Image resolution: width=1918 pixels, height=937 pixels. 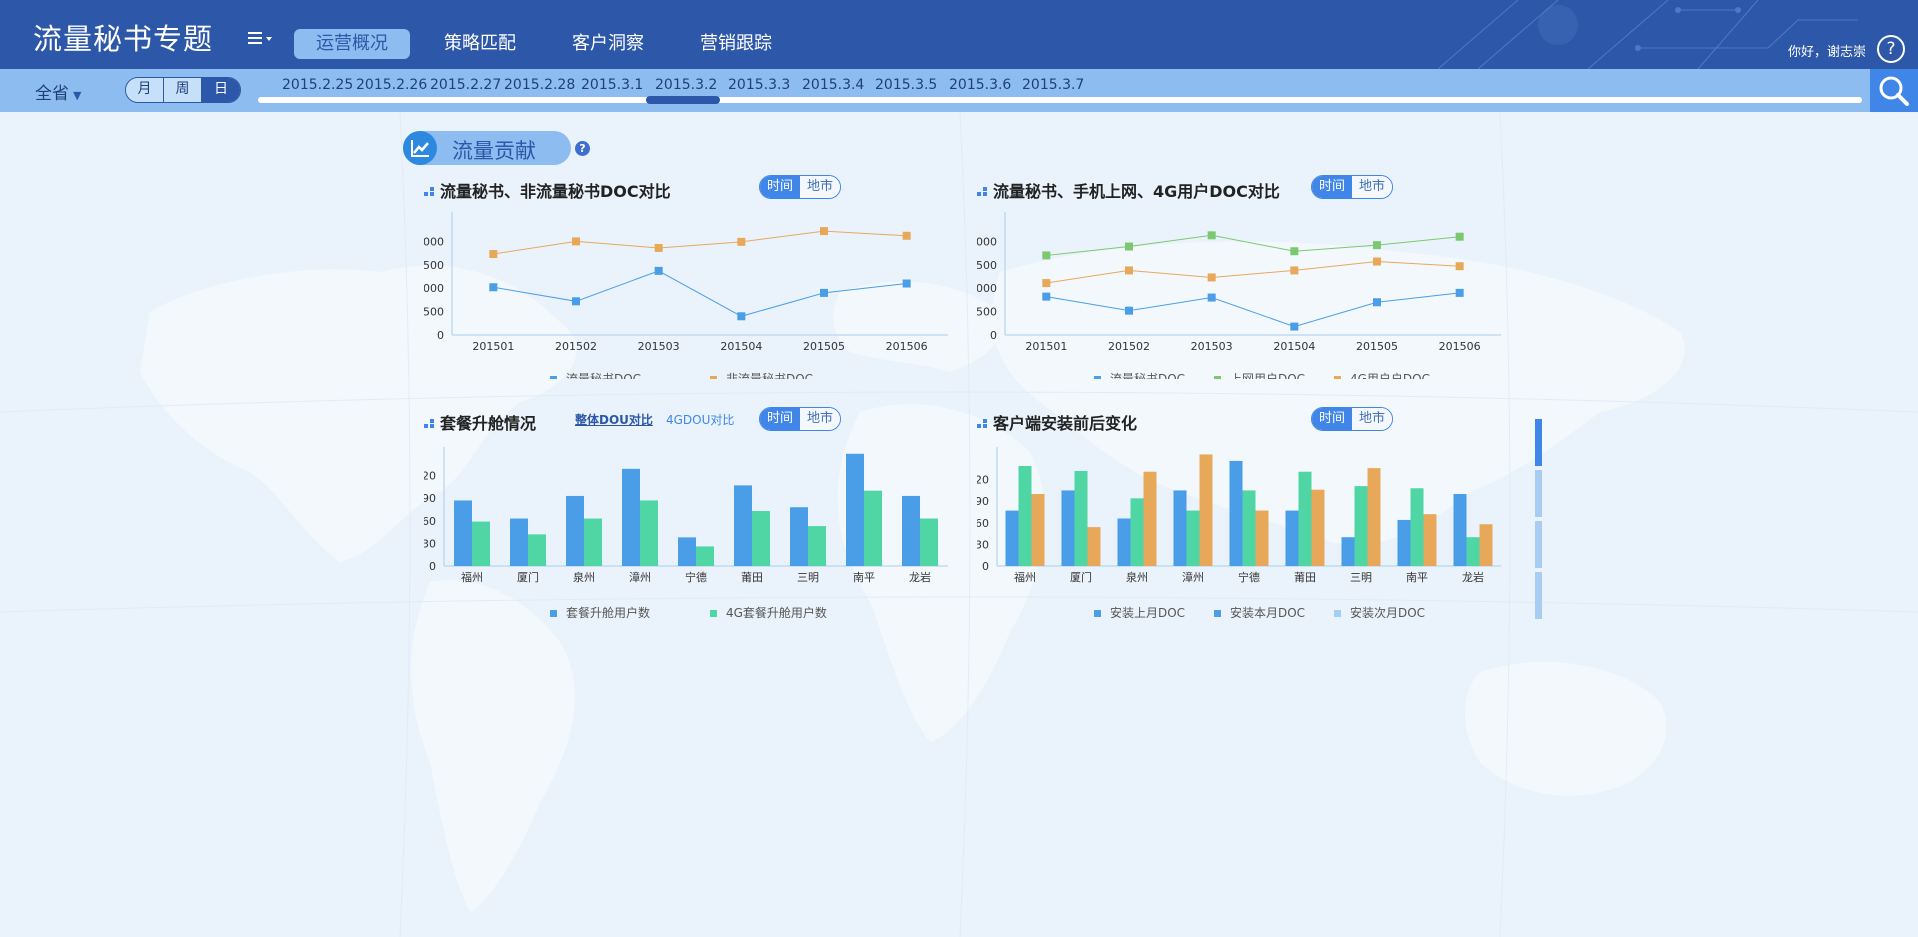 What do you see at coordinates (352, 44) in the screenshot?
I see `nav-tab-operations: 运营概况` at bounding box center [352, 44].